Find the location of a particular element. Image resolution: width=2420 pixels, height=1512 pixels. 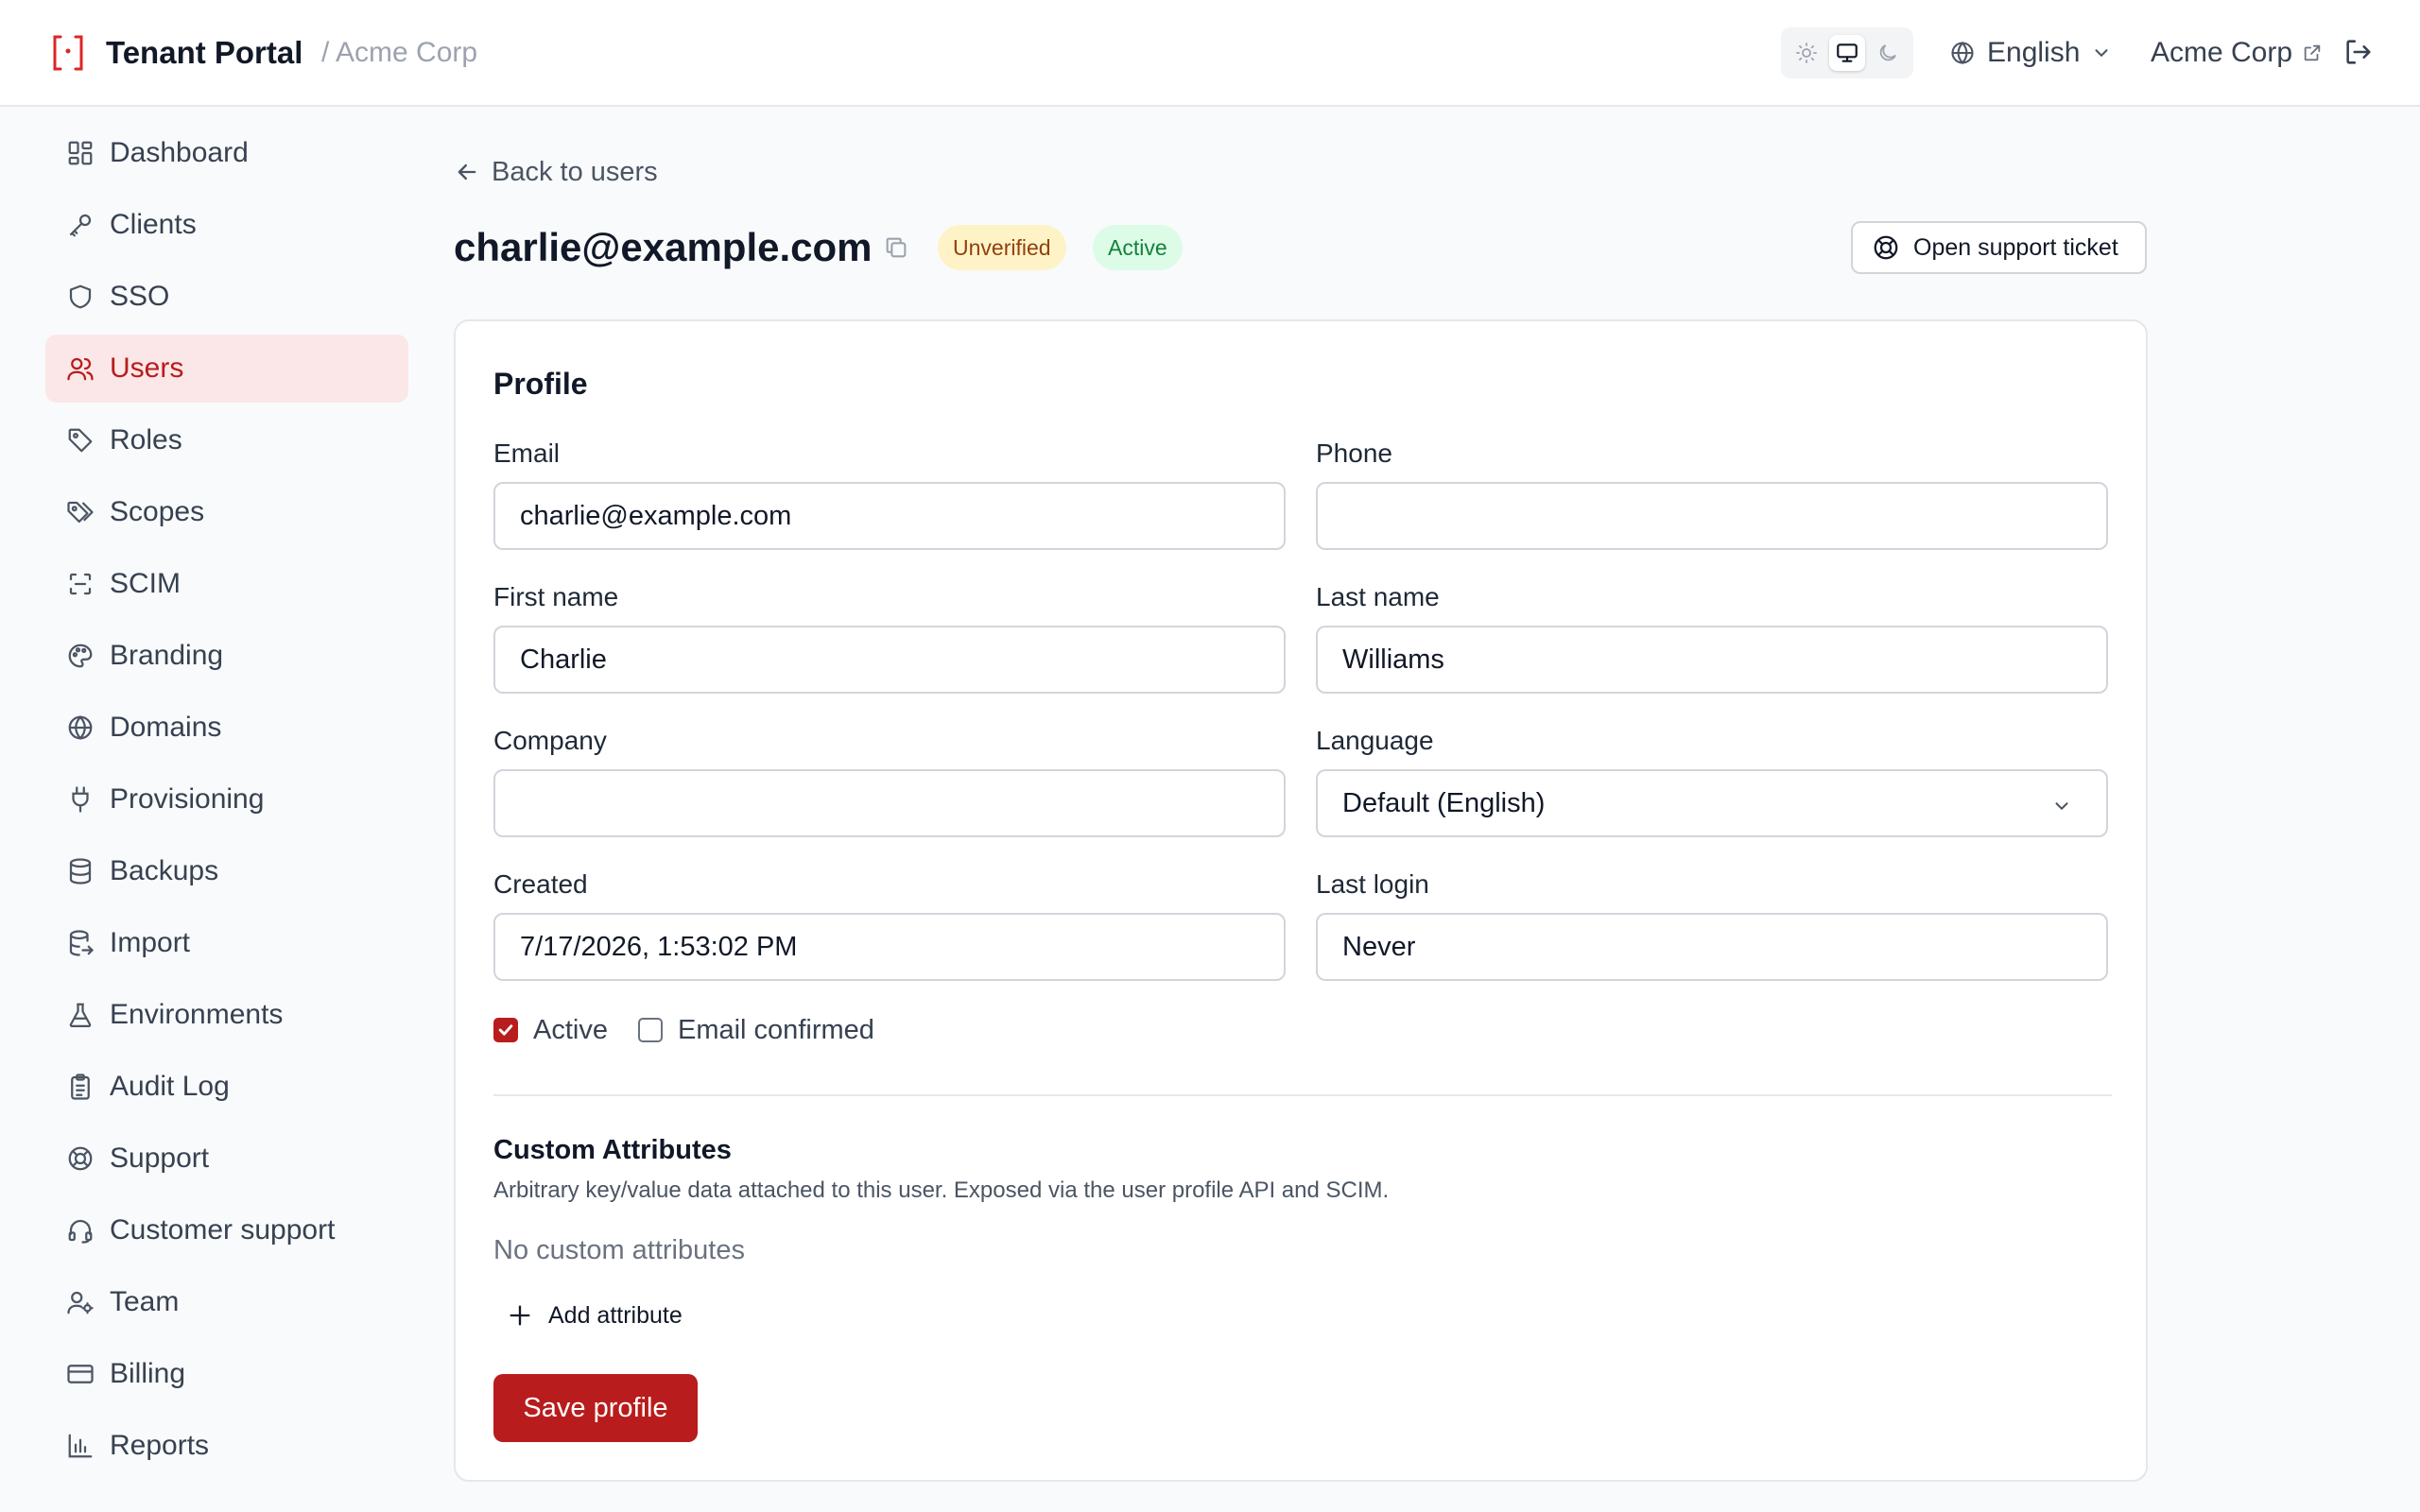

email-value: charlie@example.com is located at coordinates (656, 515).